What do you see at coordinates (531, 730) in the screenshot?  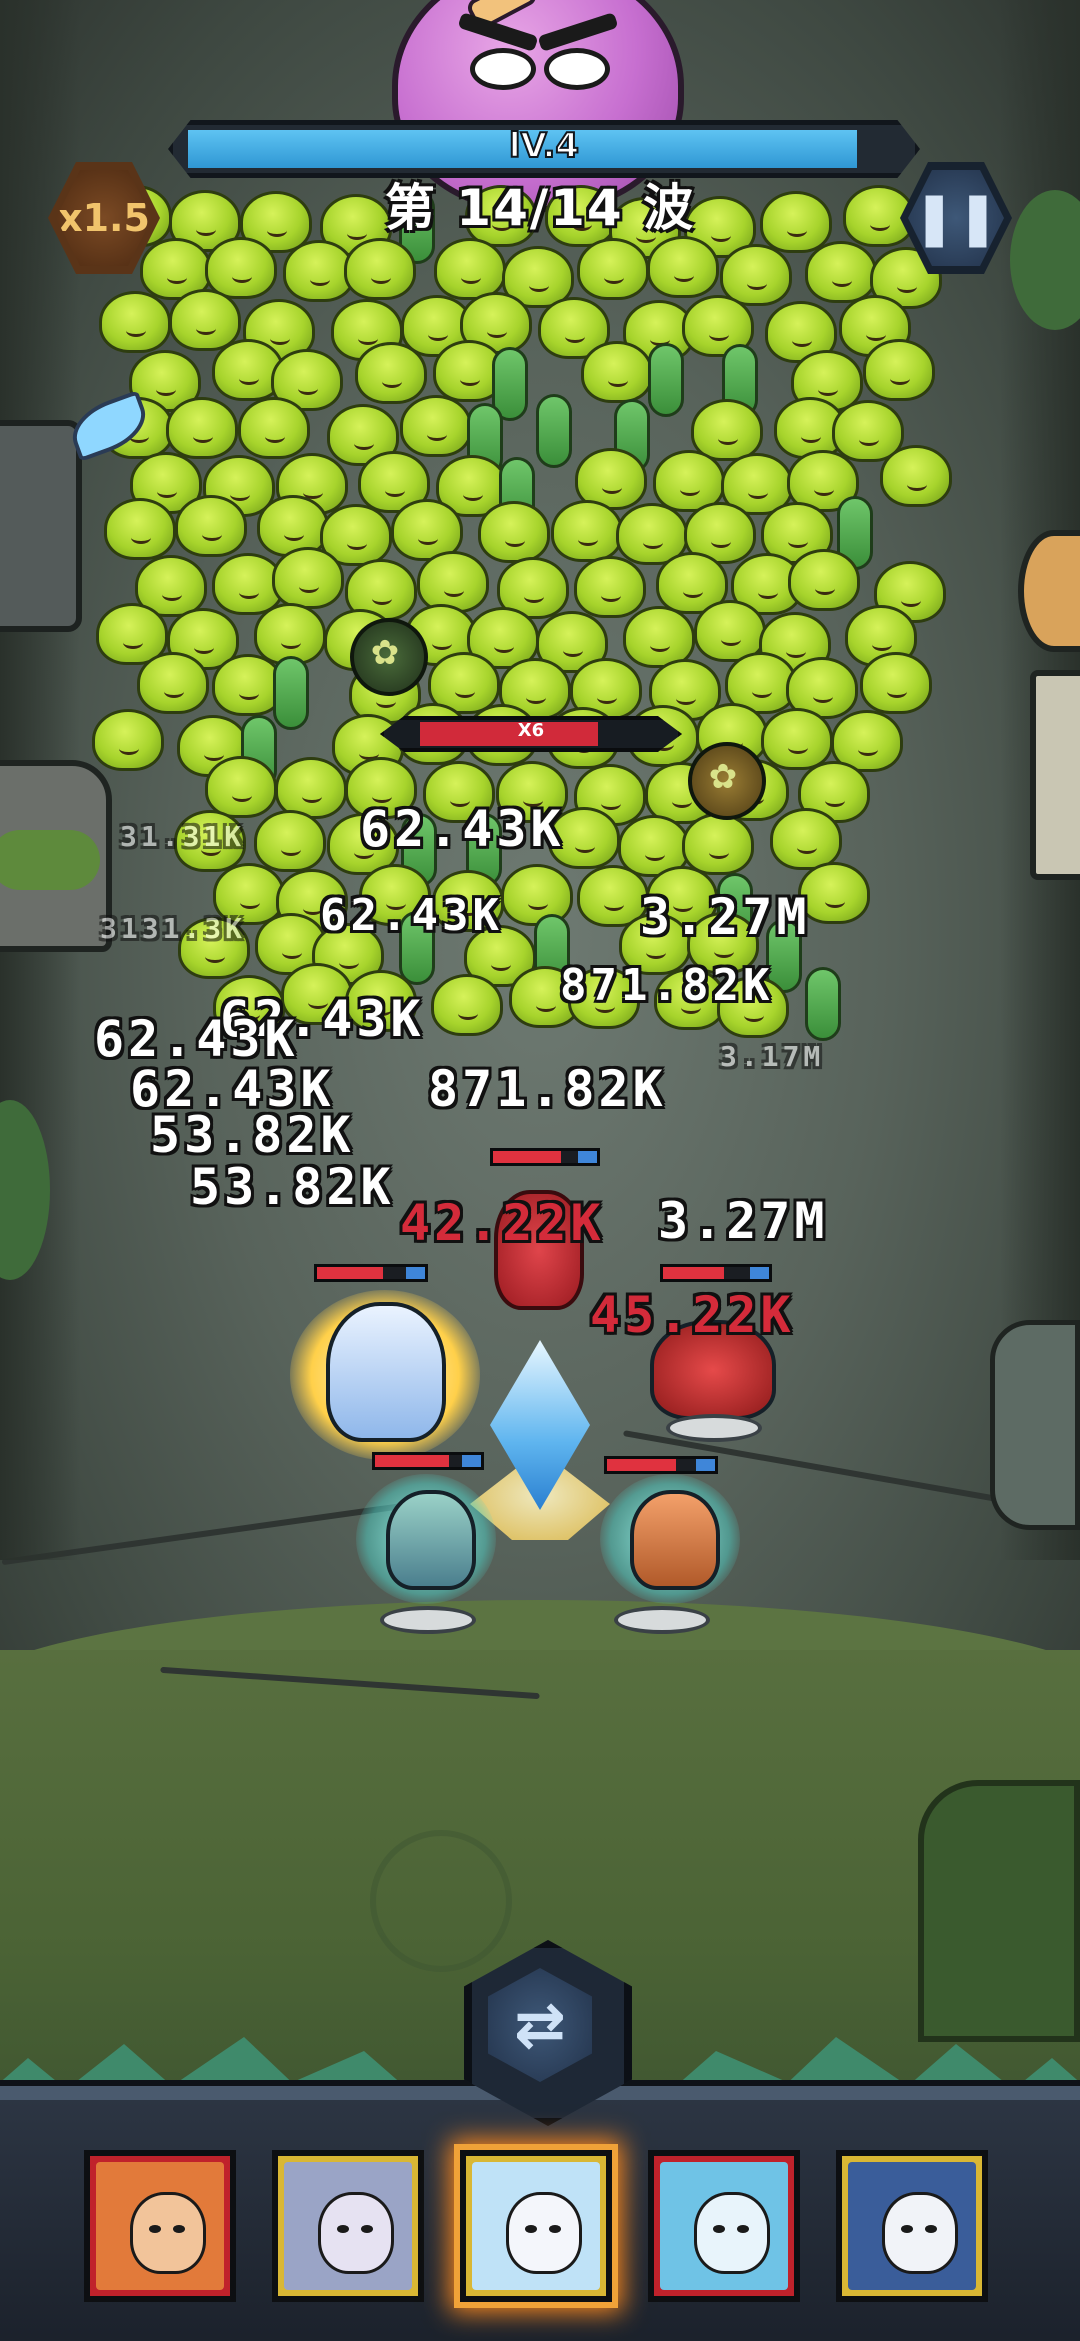 I see `elite-multiplier: X6` at bounding box center [531, 730].